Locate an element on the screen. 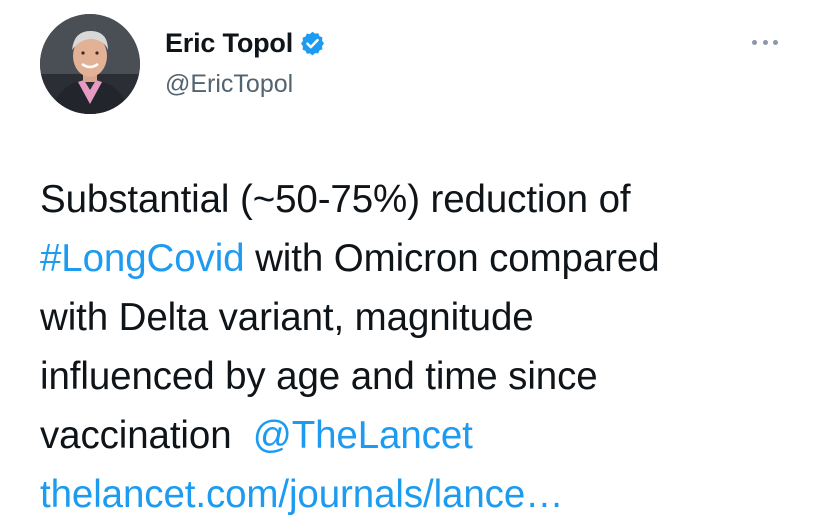  author-display-name: Eric Topol is located at coordinates (229, 43).